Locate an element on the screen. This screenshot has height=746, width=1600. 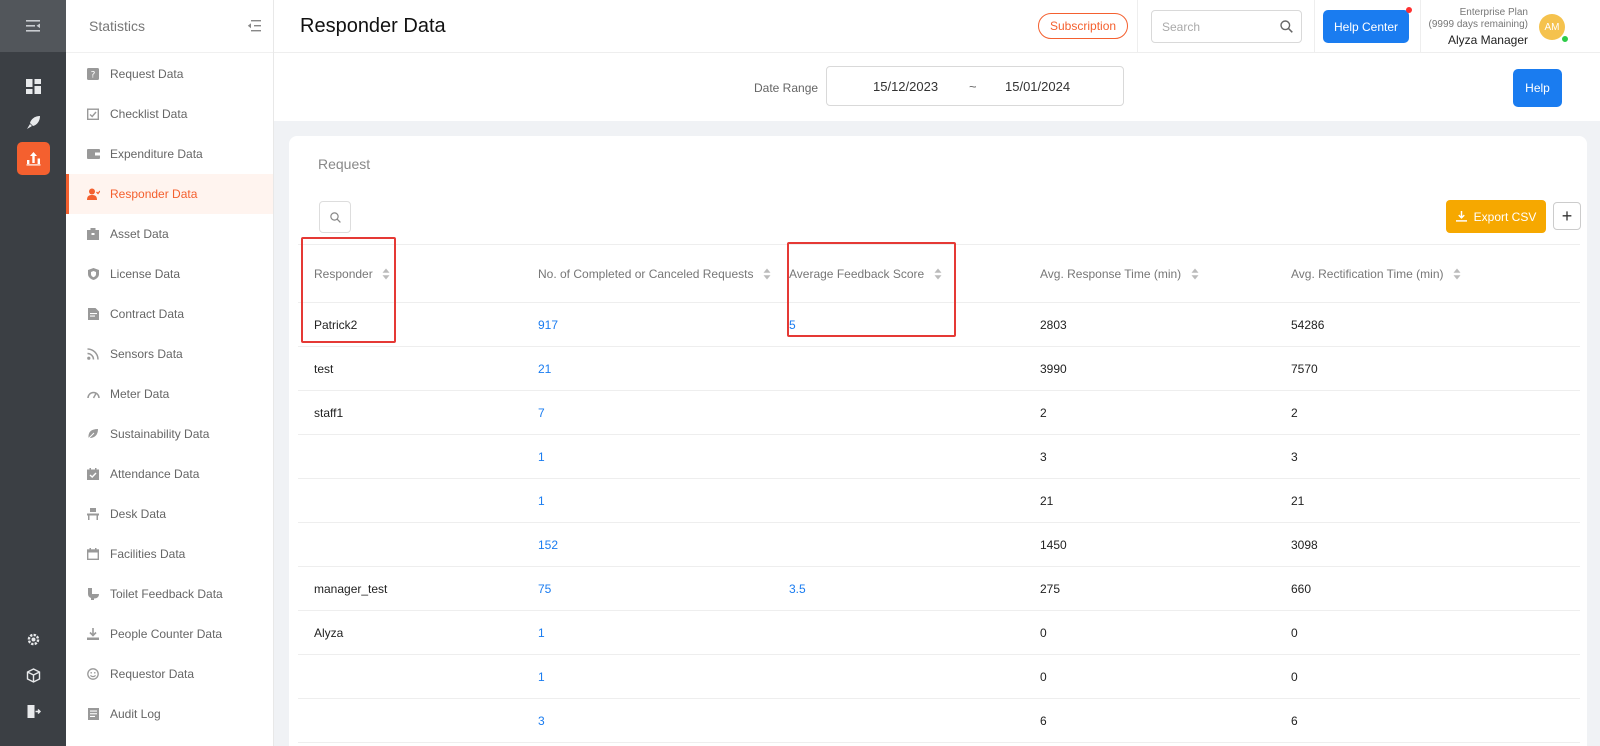
cell-completed-link: 21 is located at coordinates (663, 368).